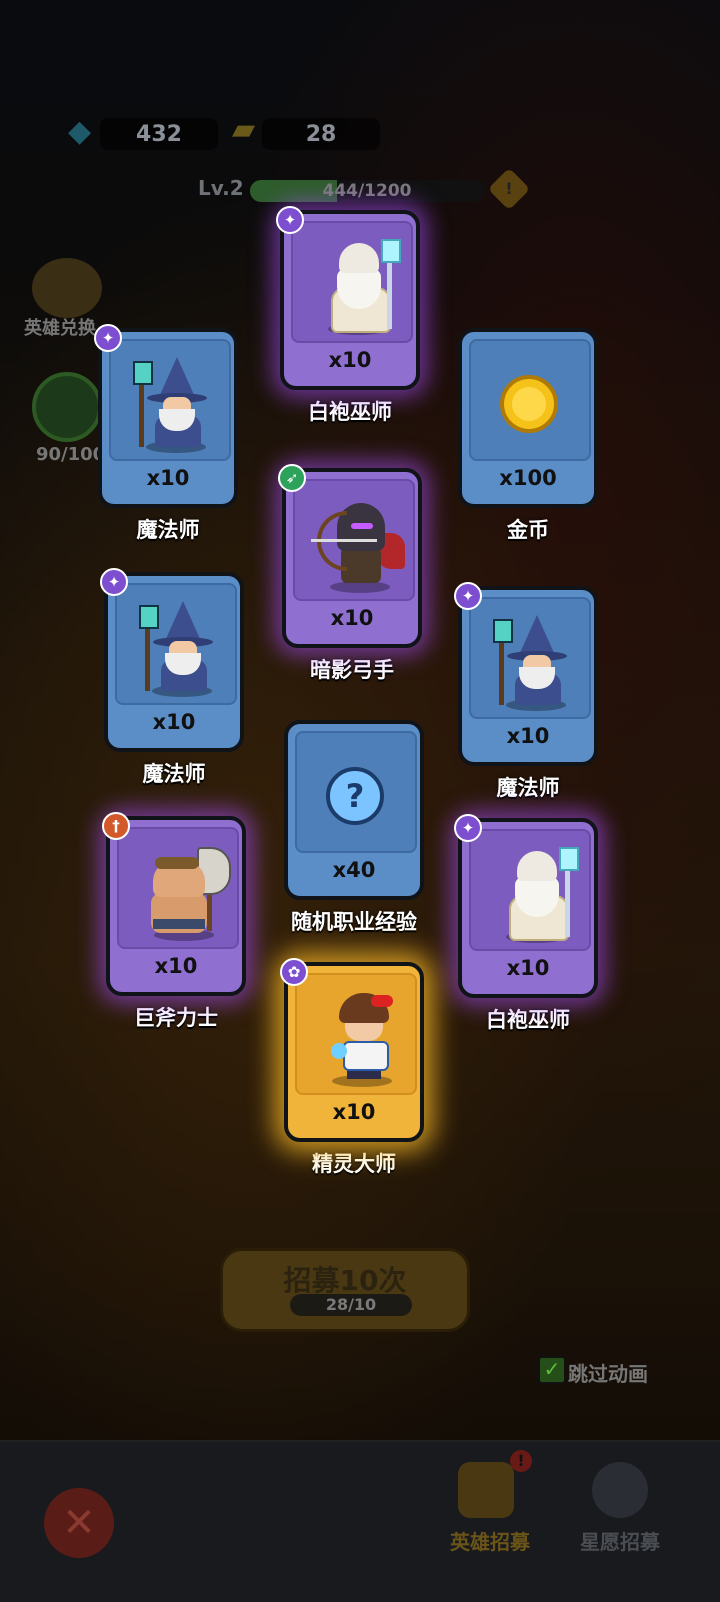  What do you see at coordinates (292, 478) in the screenshot?
I see `archer-class-icon: ➶` at bounding box center [292, 478].